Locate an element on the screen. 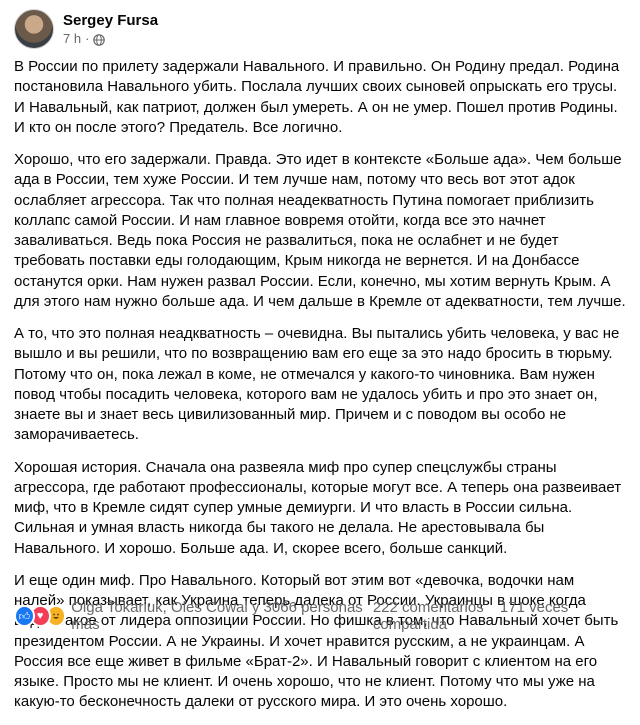 This screenshot has height=725, width=640. avatar is located at coordinates (34, 29).